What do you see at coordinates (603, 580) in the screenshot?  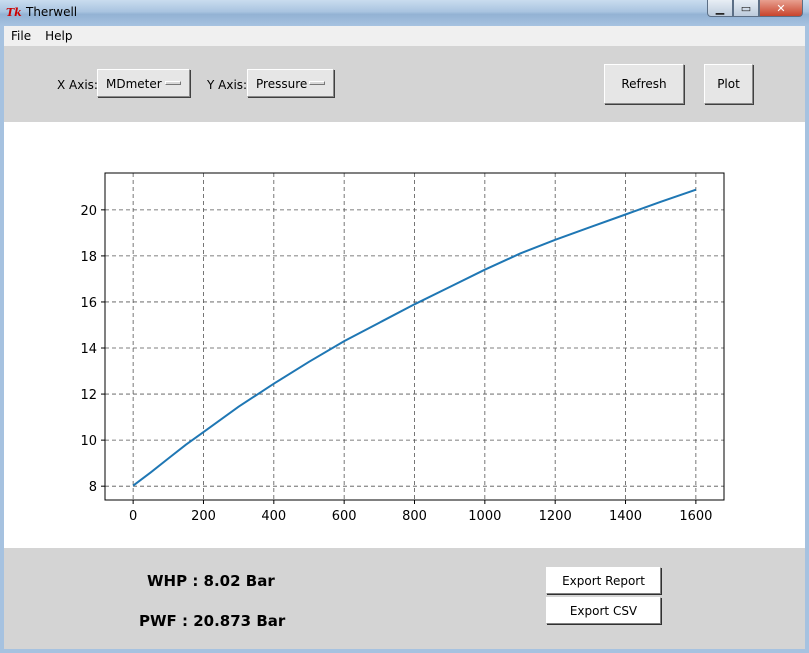 I see `export-report-button: Export Report` at bounding box center [603, 580].